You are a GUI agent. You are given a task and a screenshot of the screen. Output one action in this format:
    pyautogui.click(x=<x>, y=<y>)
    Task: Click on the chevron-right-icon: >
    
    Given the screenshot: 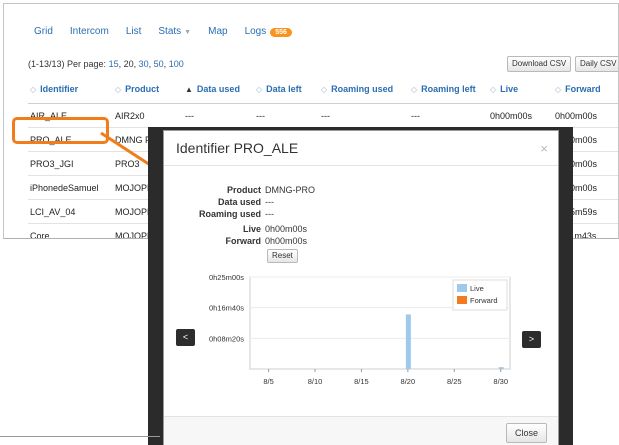 What is the action you would take?
    pyautogui.click(x=531, y=339)
    